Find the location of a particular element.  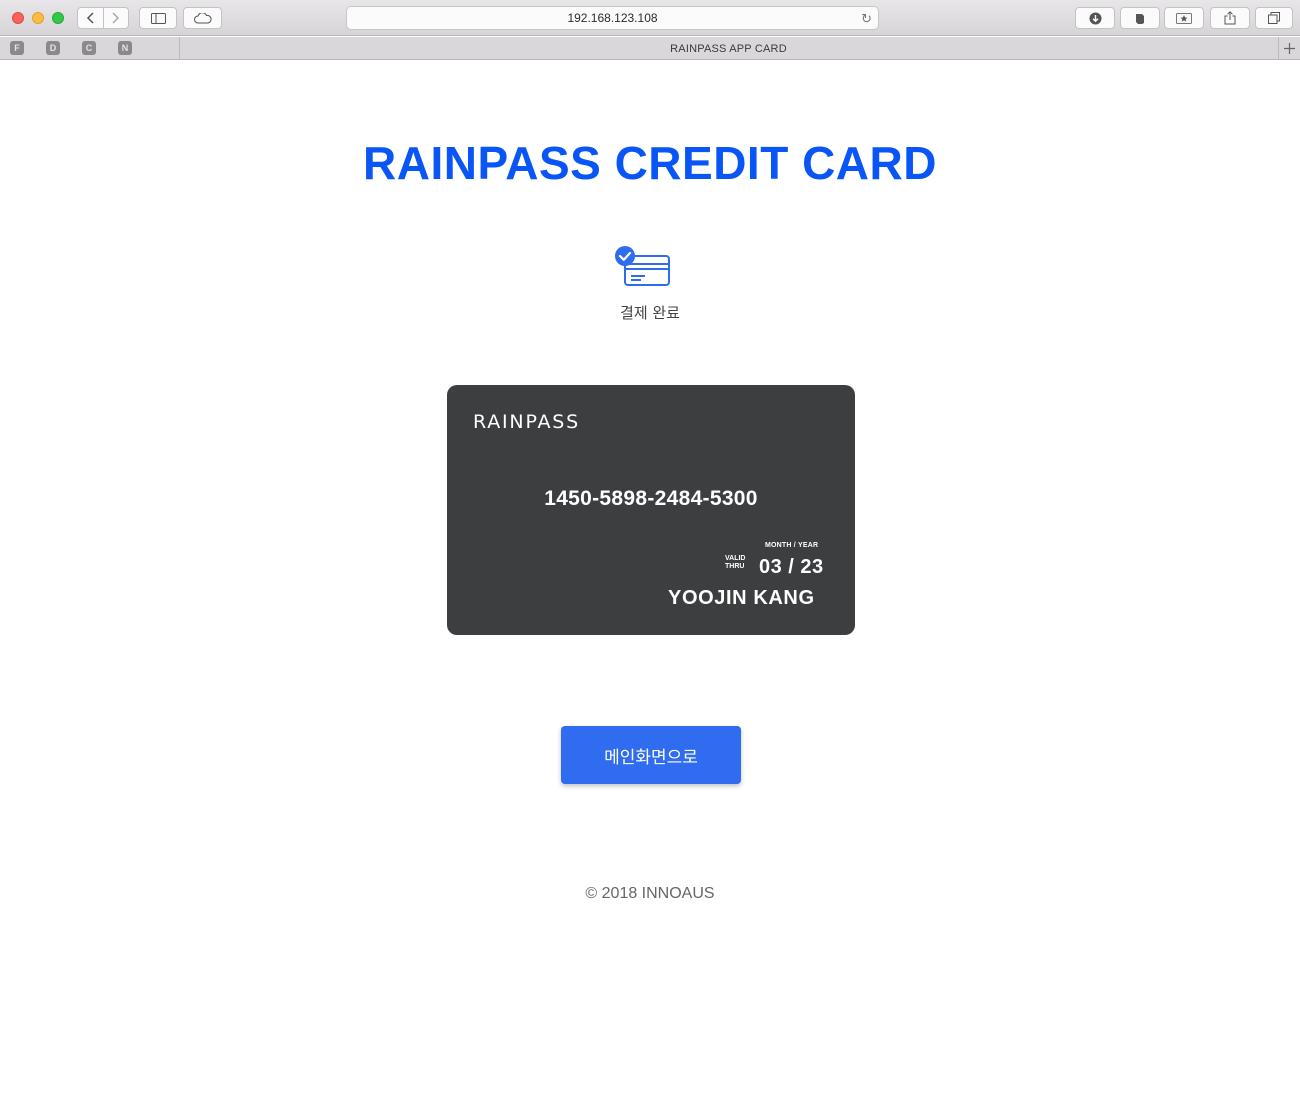

tab-bar: F D C N RAINPASS APP CARD is located at coordinates (650, 48).